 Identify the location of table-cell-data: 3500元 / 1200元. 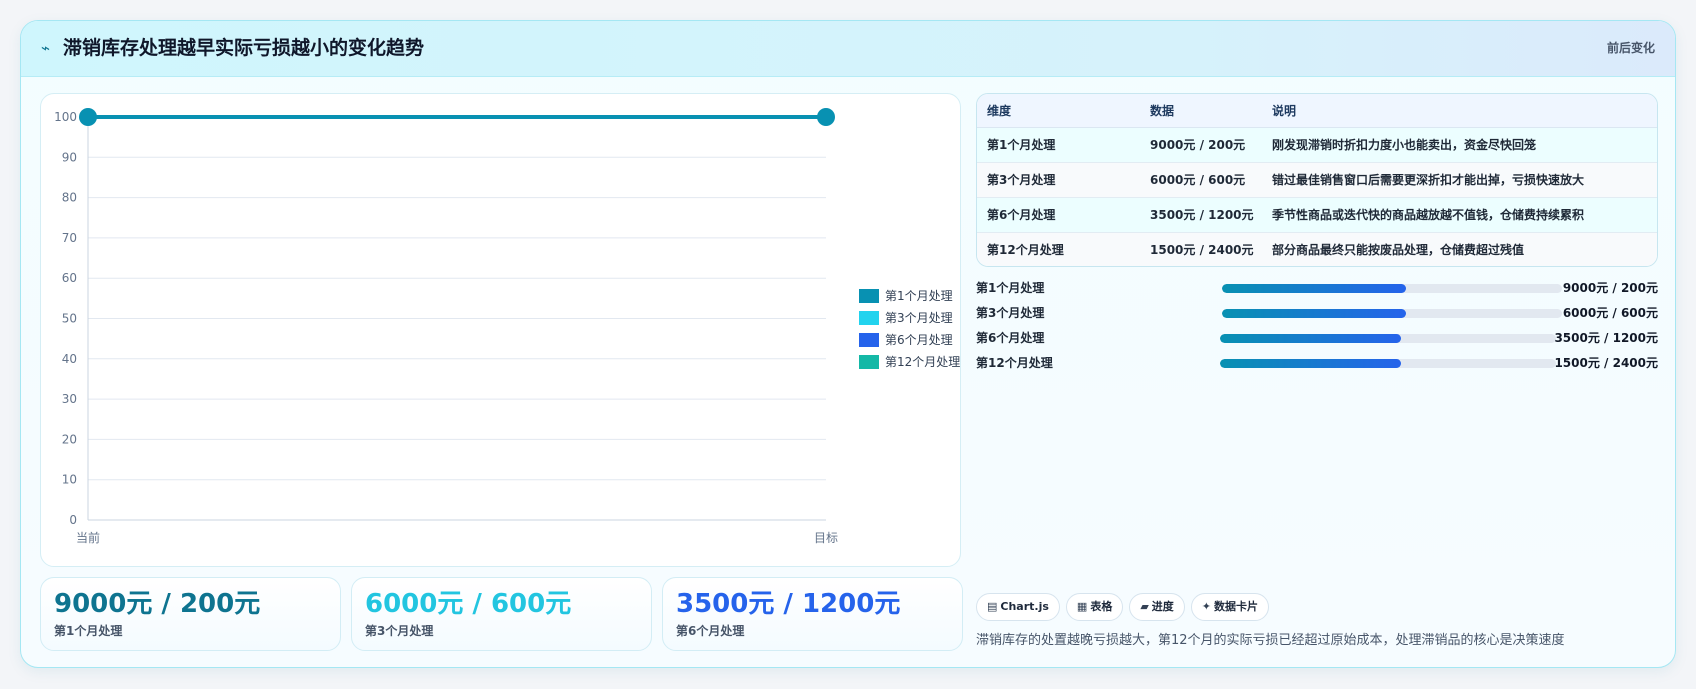
(1201, 215).